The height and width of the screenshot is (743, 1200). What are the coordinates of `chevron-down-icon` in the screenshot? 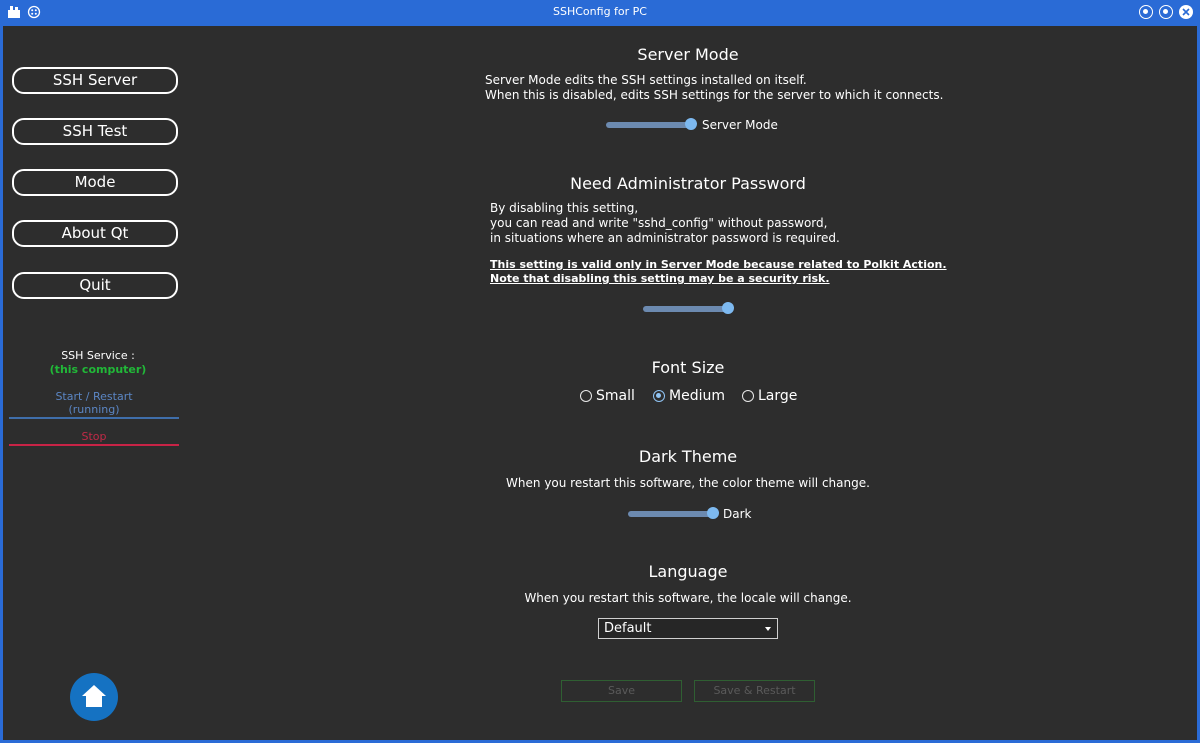 It's located at (768, 629).